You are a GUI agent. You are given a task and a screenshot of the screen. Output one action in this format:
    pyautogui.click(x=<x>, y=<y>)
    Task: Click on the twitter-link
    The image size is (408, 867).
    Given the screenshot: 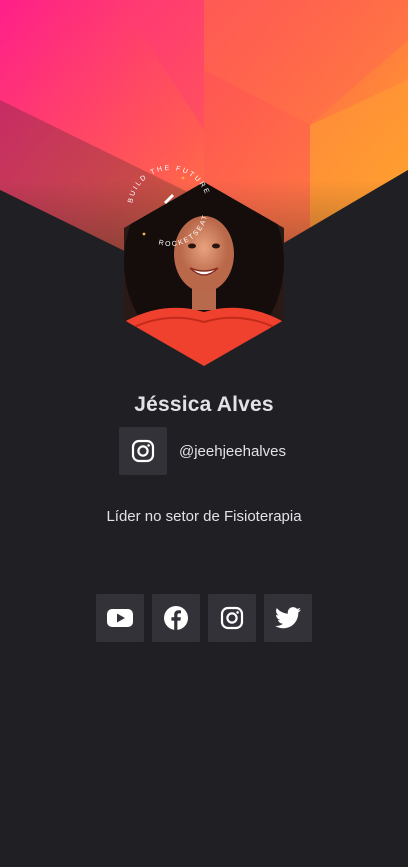 What is the action you would take?
    pyautogui.click(x=288, y=618)
    